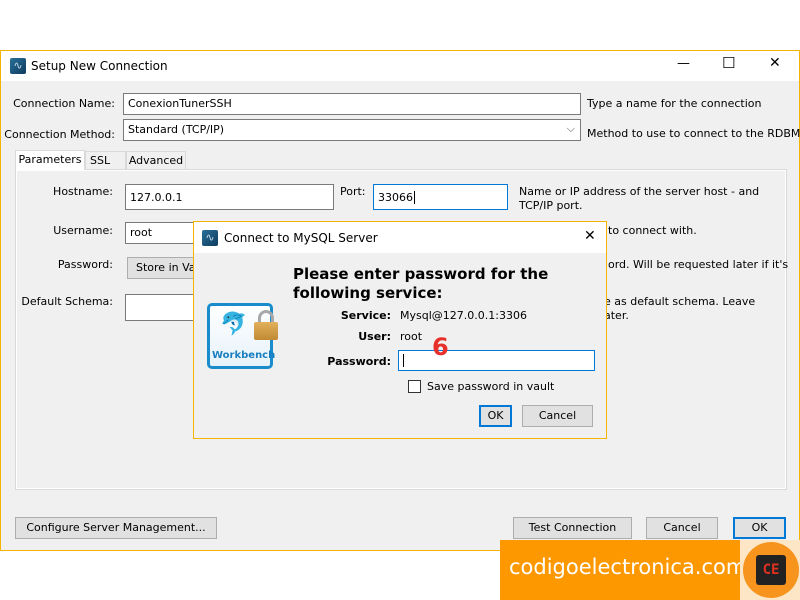 This screenshot has height=600, width=800. Describe the element at coordinates (83, 191) in the screenshot. I see `hostname-label: Hostname:` at that location.